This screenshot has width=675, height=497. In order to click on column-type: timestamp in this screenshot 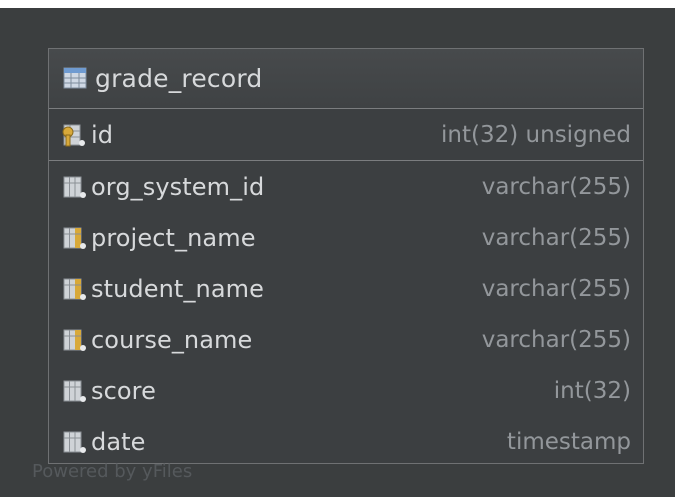, I will do `click(568, 441)`.